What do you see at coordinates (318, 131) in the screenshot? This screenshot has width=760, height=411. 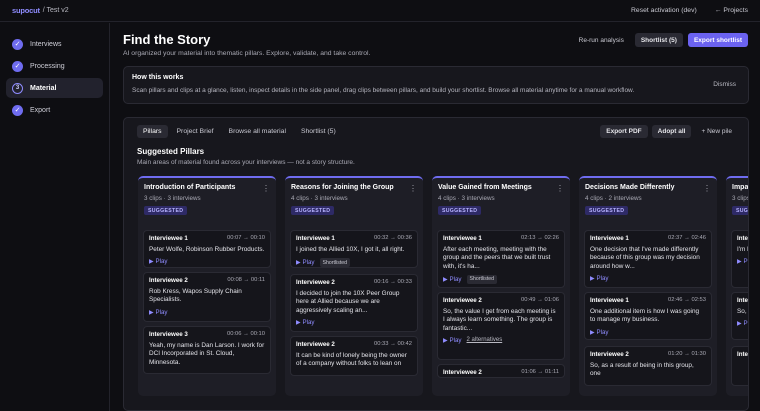 I see `tab-shortlist: Shortlist (5)` at bounding box center [318, 131].